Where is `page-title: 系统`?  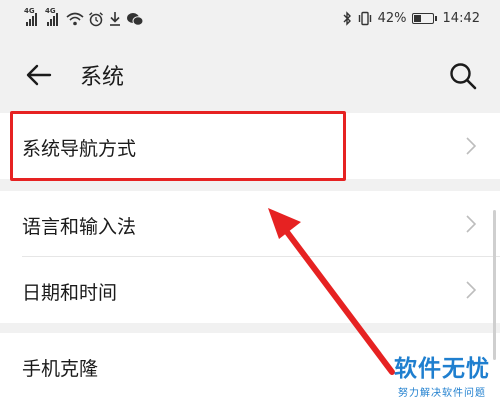
page-title: 系统 is located at coordinates (102, 77).